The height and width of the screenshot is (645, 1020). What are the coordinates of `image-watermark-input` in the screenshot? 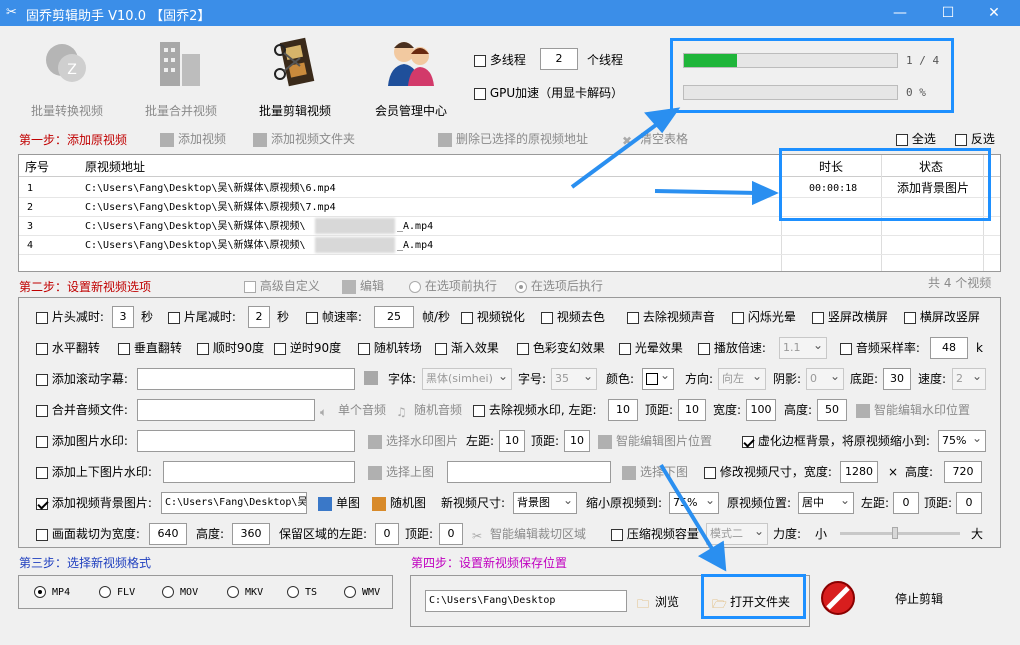 It's located at (246, 441).